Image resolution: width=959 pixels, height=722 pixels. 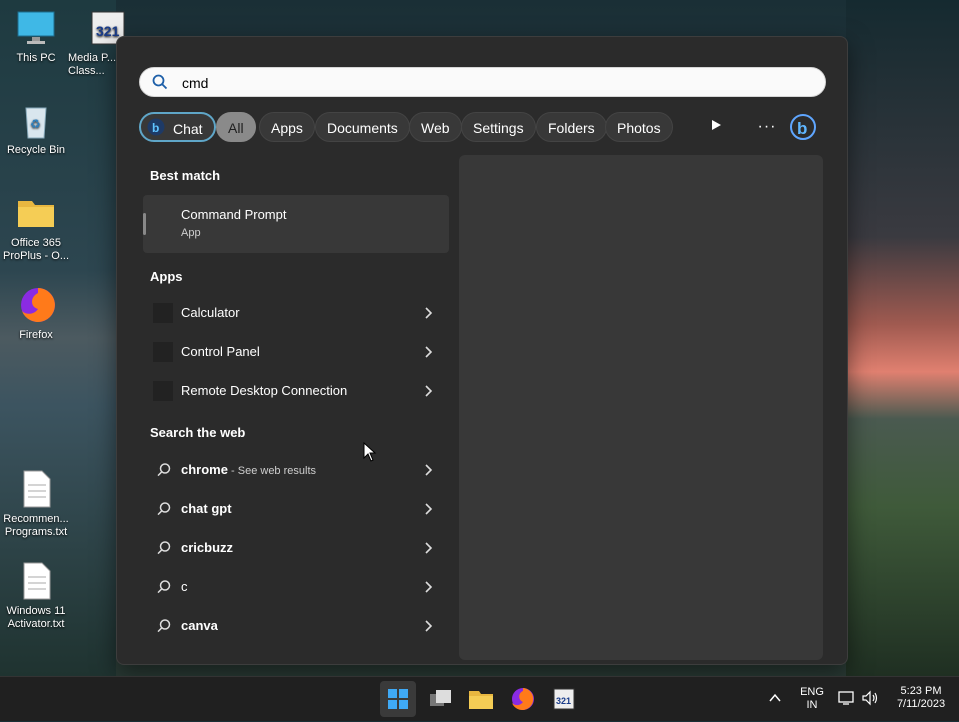 I want to click on chevron-up-icon, so click(x=775, y=697).